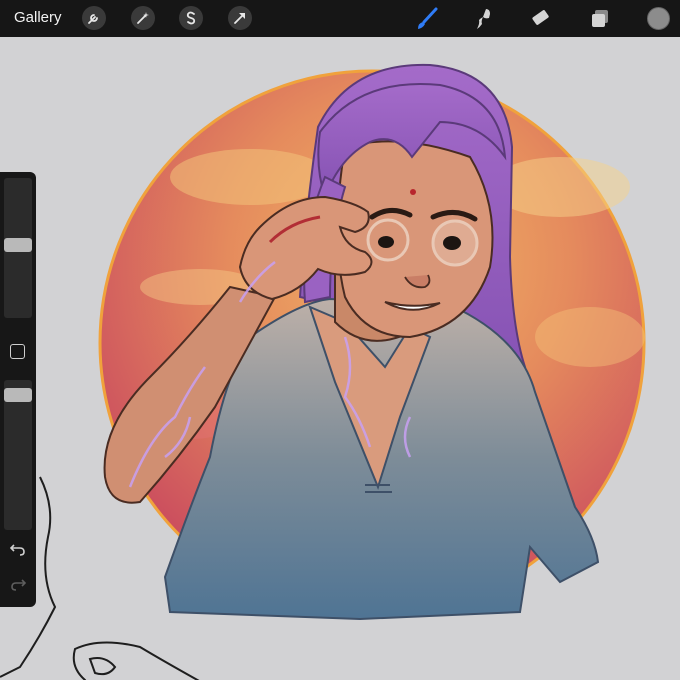  What do you see at coordinates (541, 19) in the screenshot?
I see `eraser-icon` at bounding box center [541, 19].